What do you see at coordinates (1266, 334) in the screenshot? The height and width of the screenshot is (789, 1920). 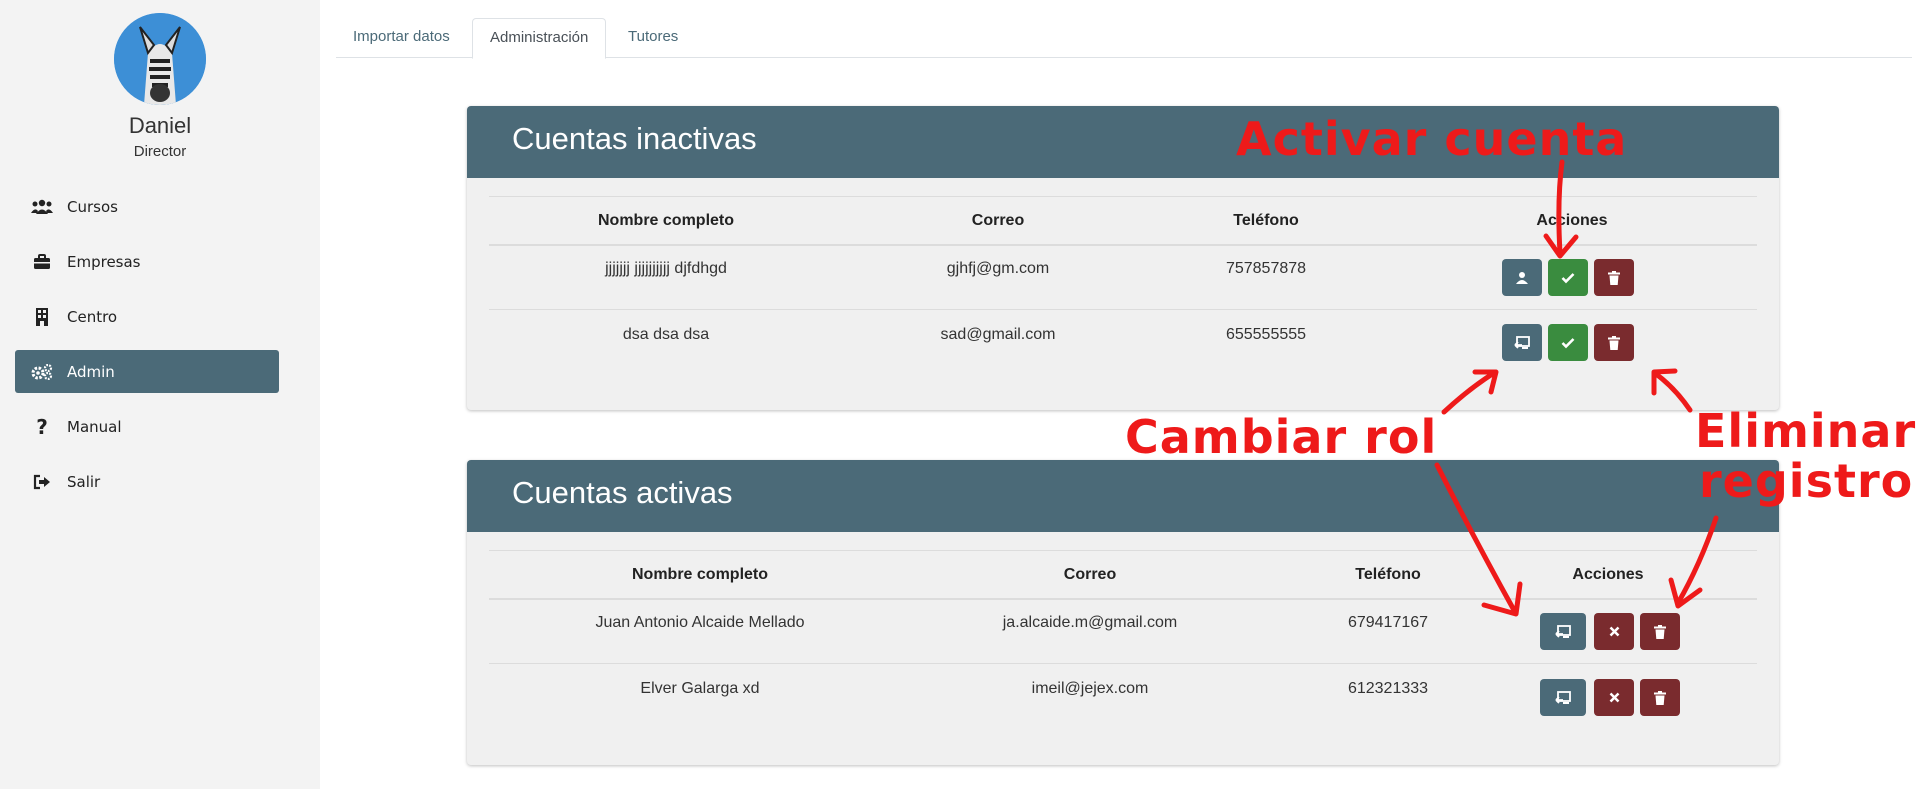 I see `cell-phone: 655555555` at bounding box center [1266, 334].